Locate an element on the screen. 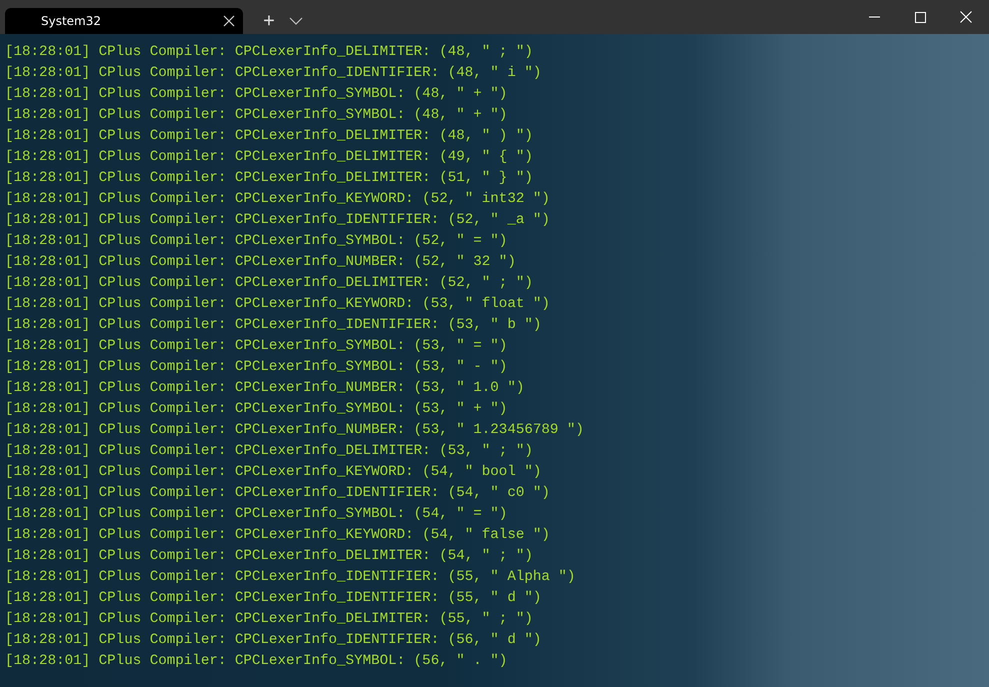  log-line: [18:28:01] CPlus Compiler: CPCLexerInfo_SYMBOL: (53, " = ") is located at coordinates (256, 346).